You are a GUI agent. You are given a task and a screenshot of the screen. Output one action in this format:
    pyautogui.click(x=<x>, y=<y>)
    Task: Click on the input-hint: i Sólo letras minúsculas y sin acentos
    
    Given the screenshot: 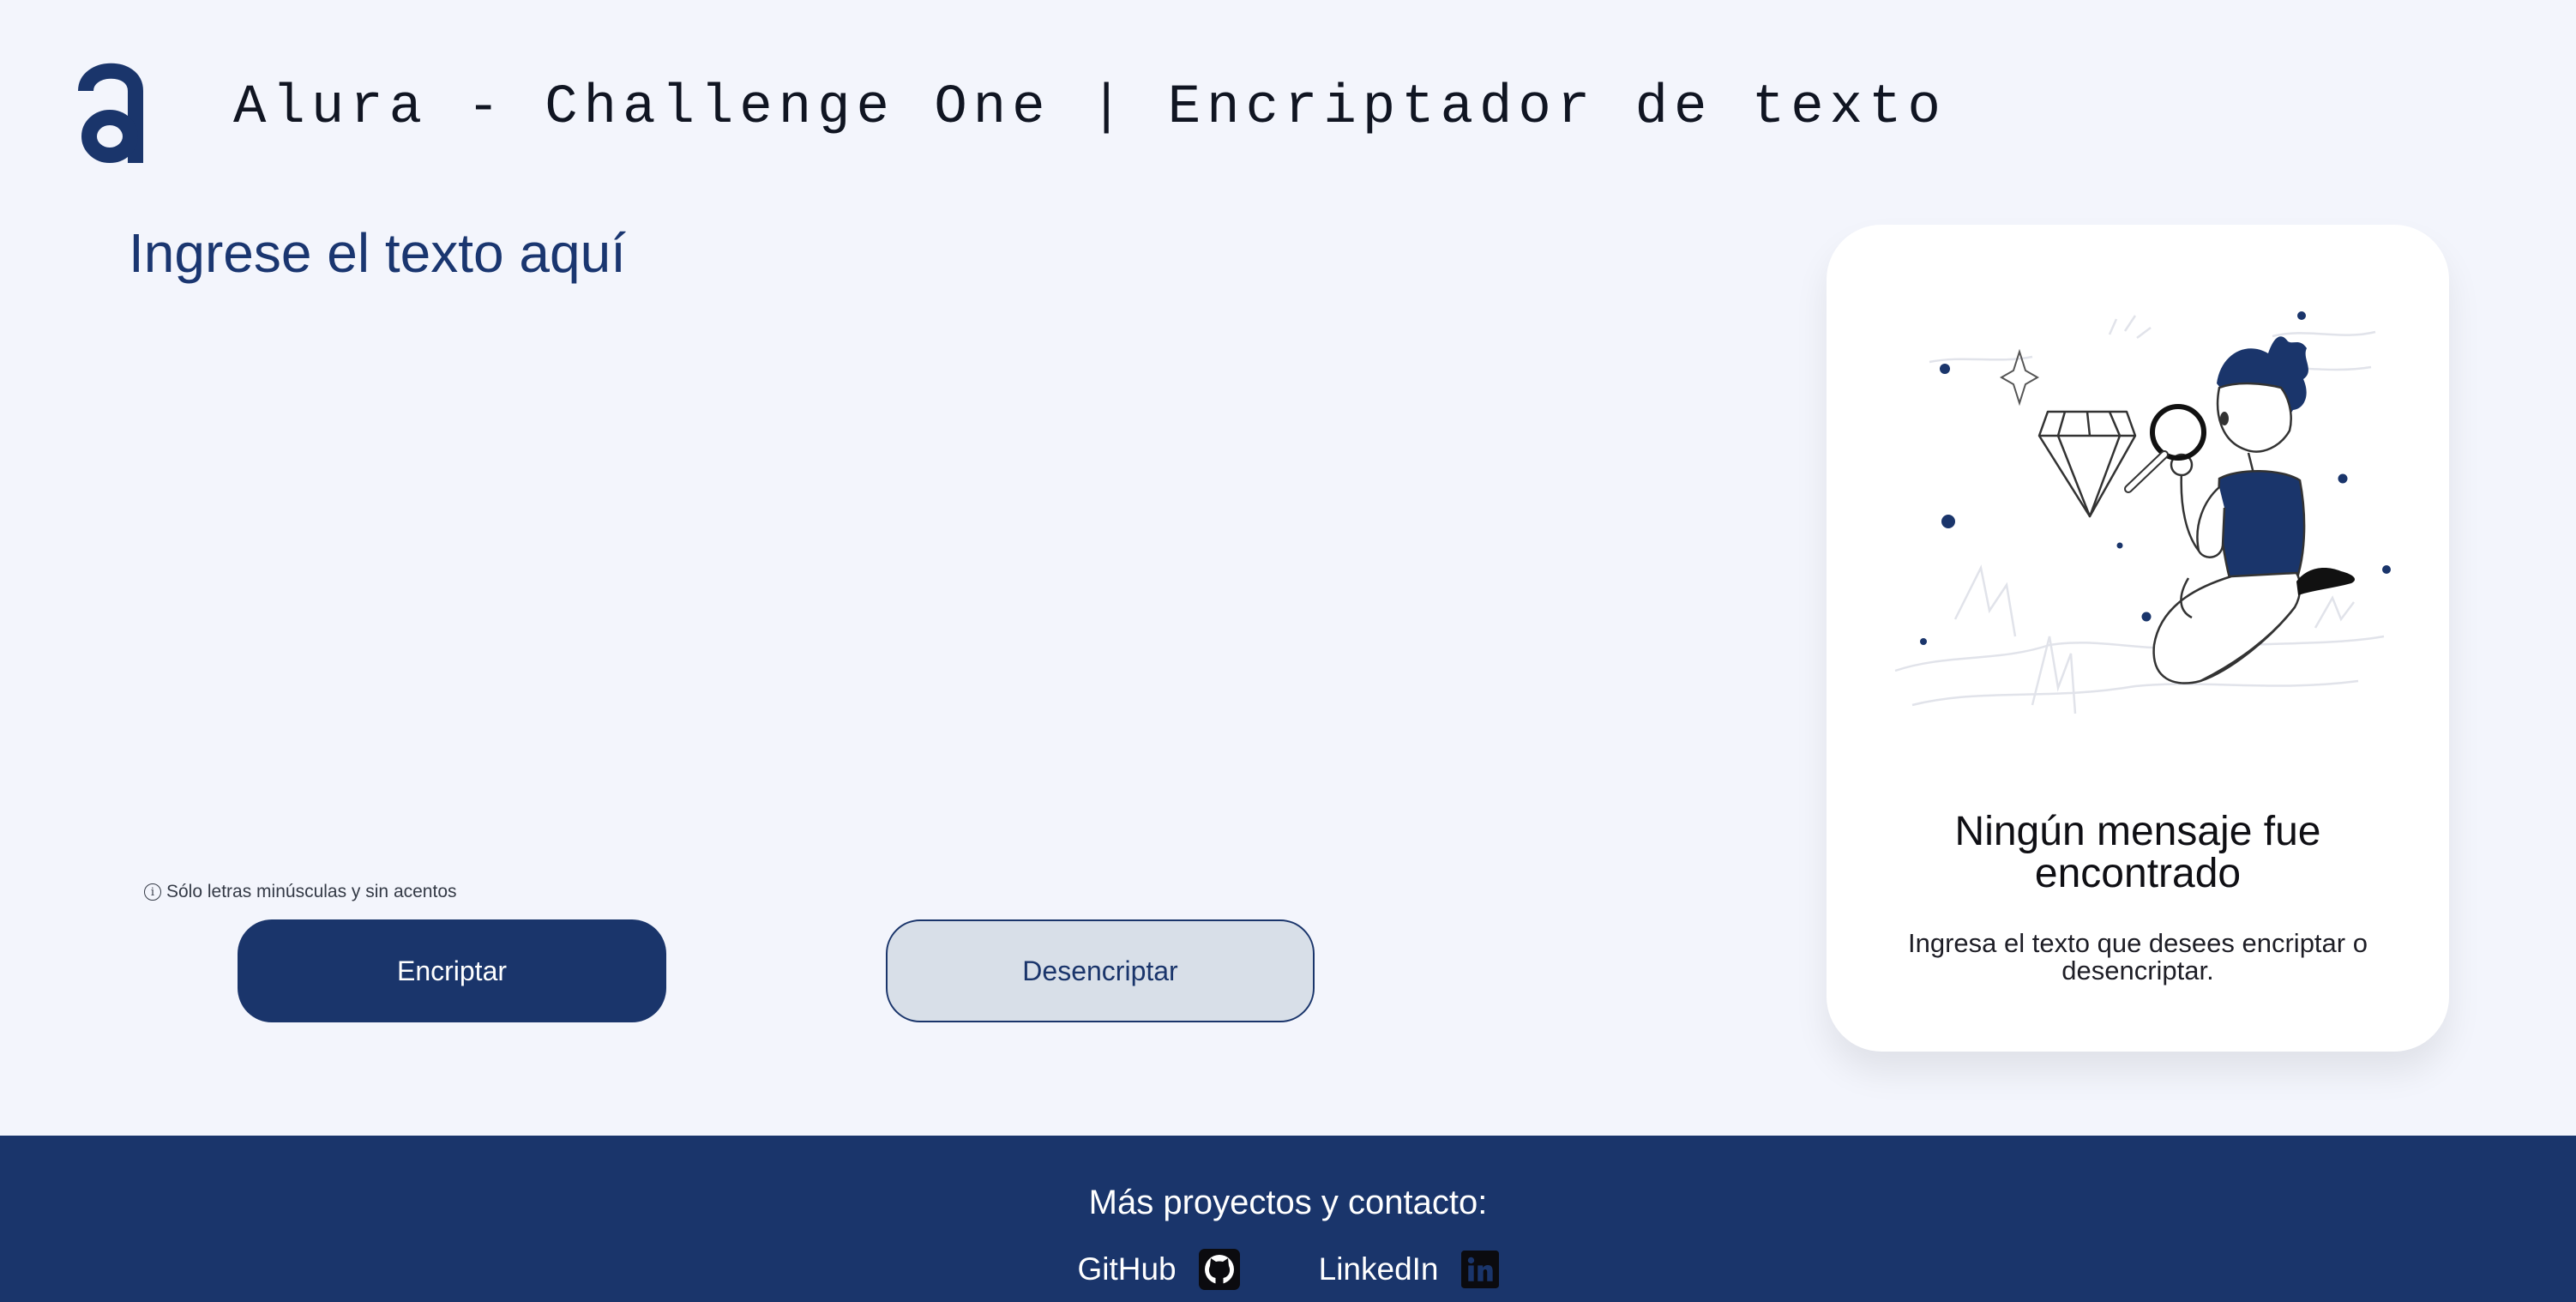 What is the action you would take?
    pyautogui.click(x=300, y=892)
    